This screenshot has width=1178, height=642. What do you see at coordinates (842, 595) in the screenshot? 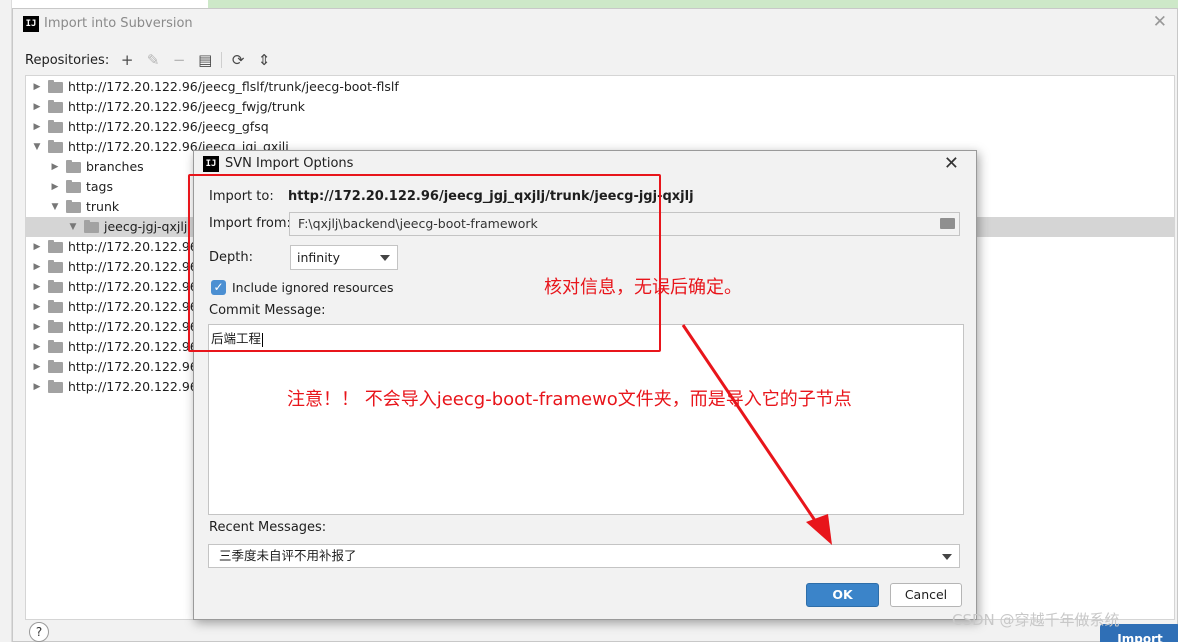
I see `ok-button: OK` at bounding box center [842, 595].